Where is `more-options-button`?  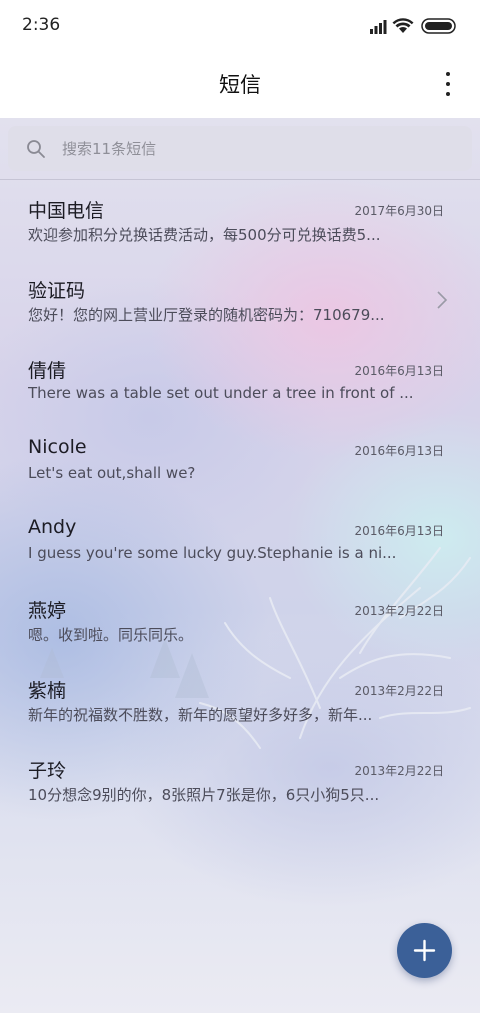
more-options-button is located at coordinates (448, 84).